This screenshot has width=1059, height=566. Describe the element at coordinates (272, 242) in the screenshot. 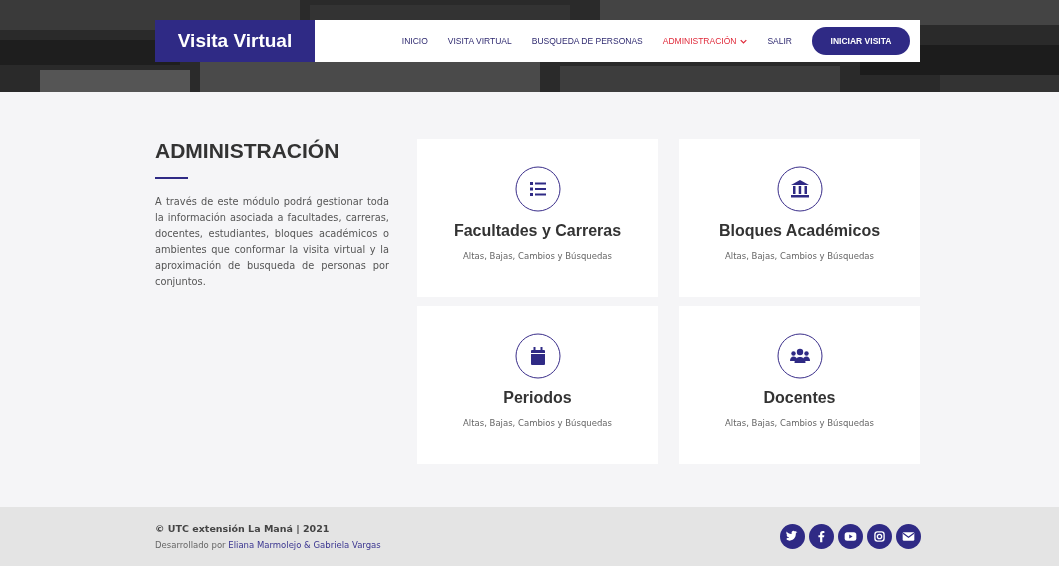

I see `description: A través de este módulo podrá gestionar toda la información asociada a facultades, carreras, docentes, estudiantes, bloques académicos o ambientes que conformar la visita virtual y la aproximación de busqueda de personas por conjuntos.` at that location.